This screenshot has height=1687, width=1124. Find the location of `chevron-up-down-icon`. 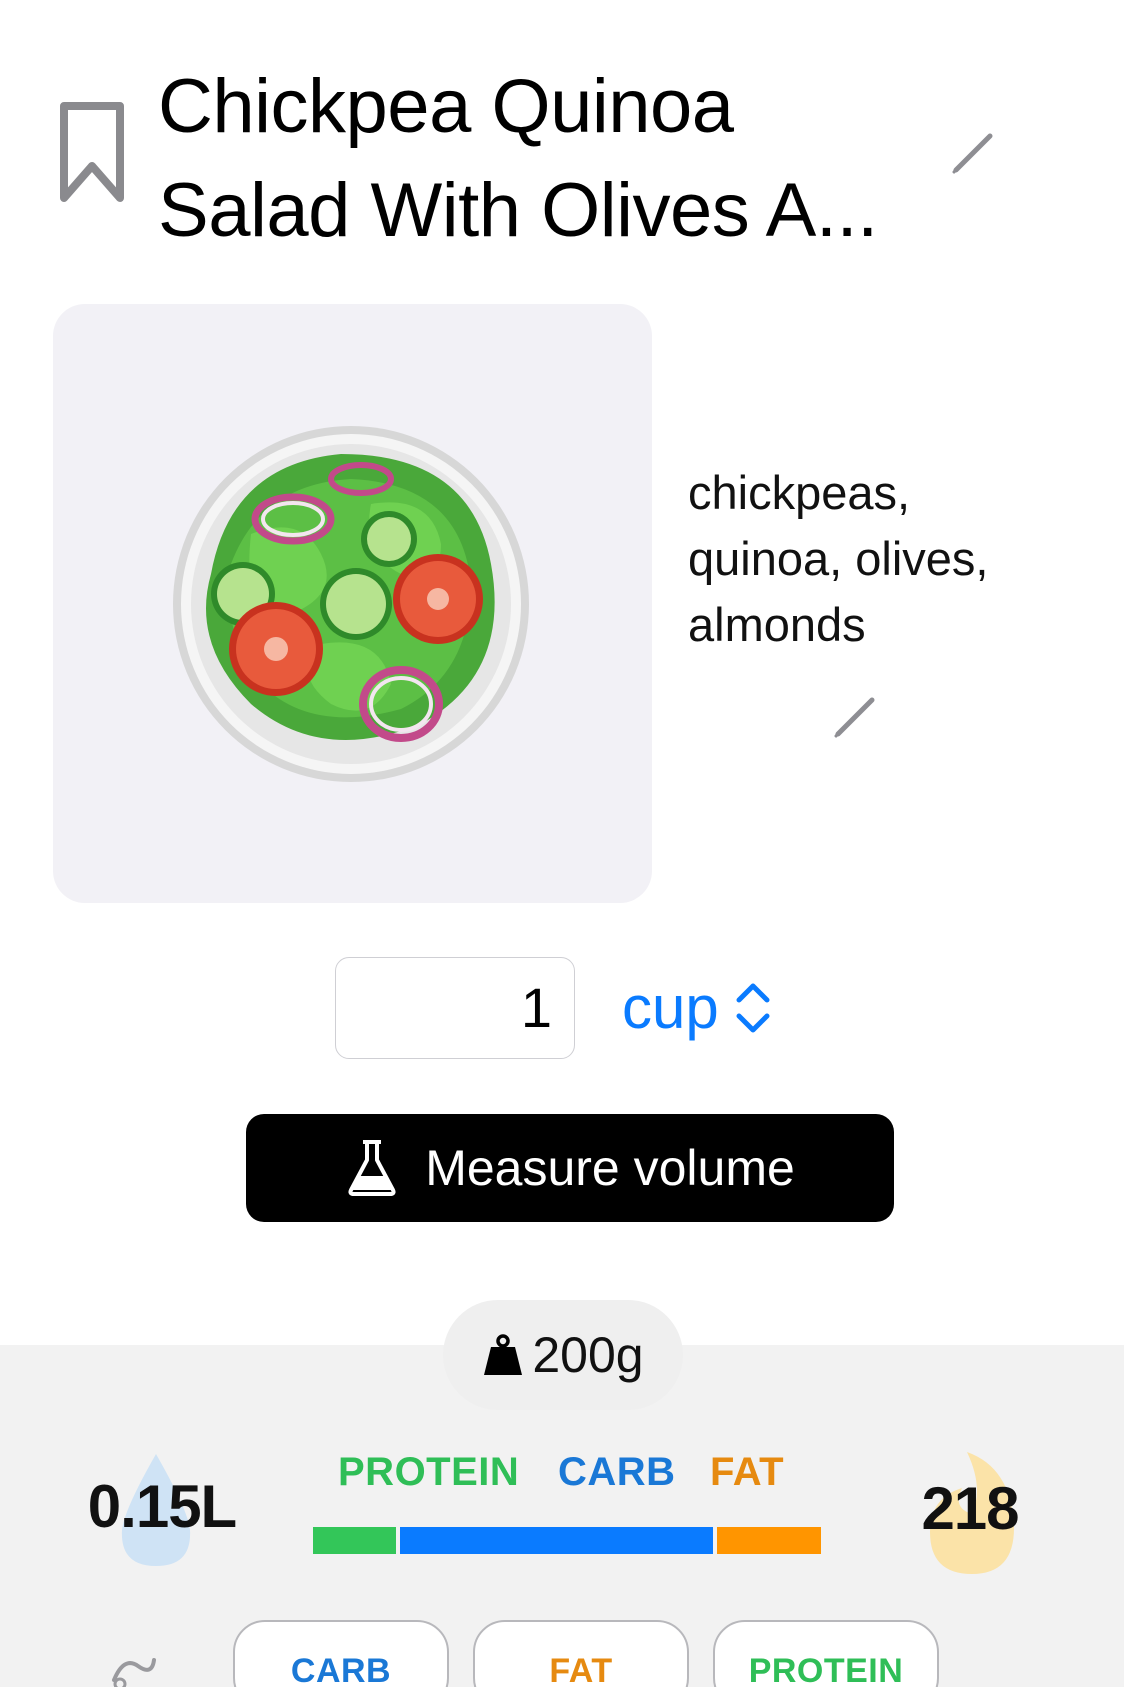

chevron-up-down-icon is located at coordinates (753, 1008).